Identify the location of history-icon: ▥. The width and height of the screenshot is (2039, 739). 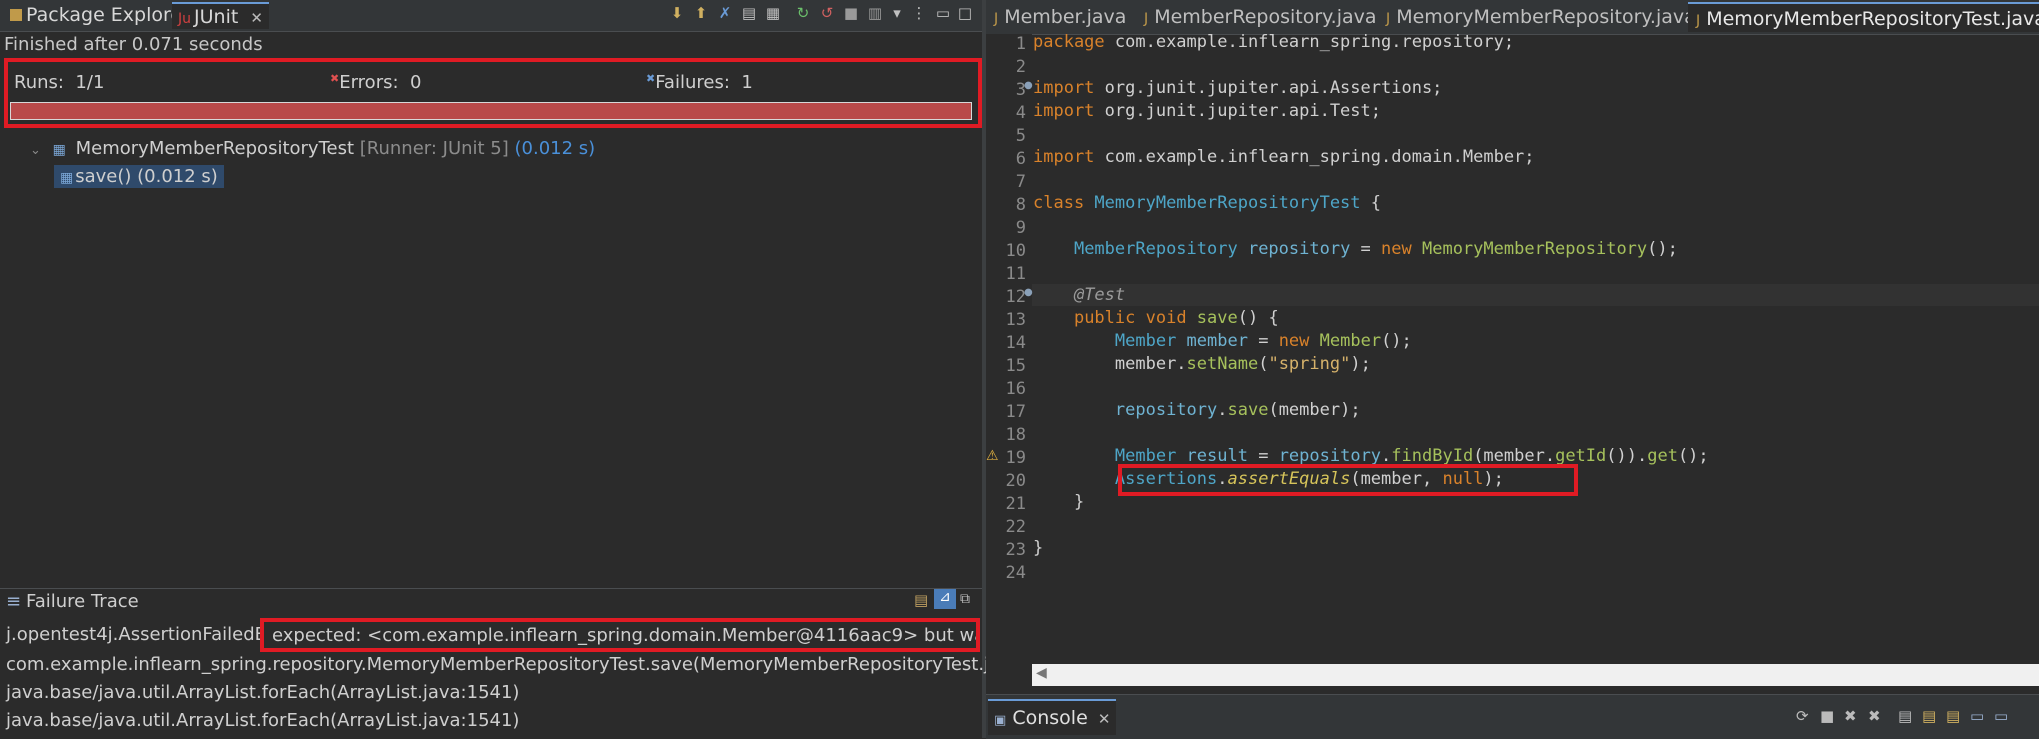
(875, 13).